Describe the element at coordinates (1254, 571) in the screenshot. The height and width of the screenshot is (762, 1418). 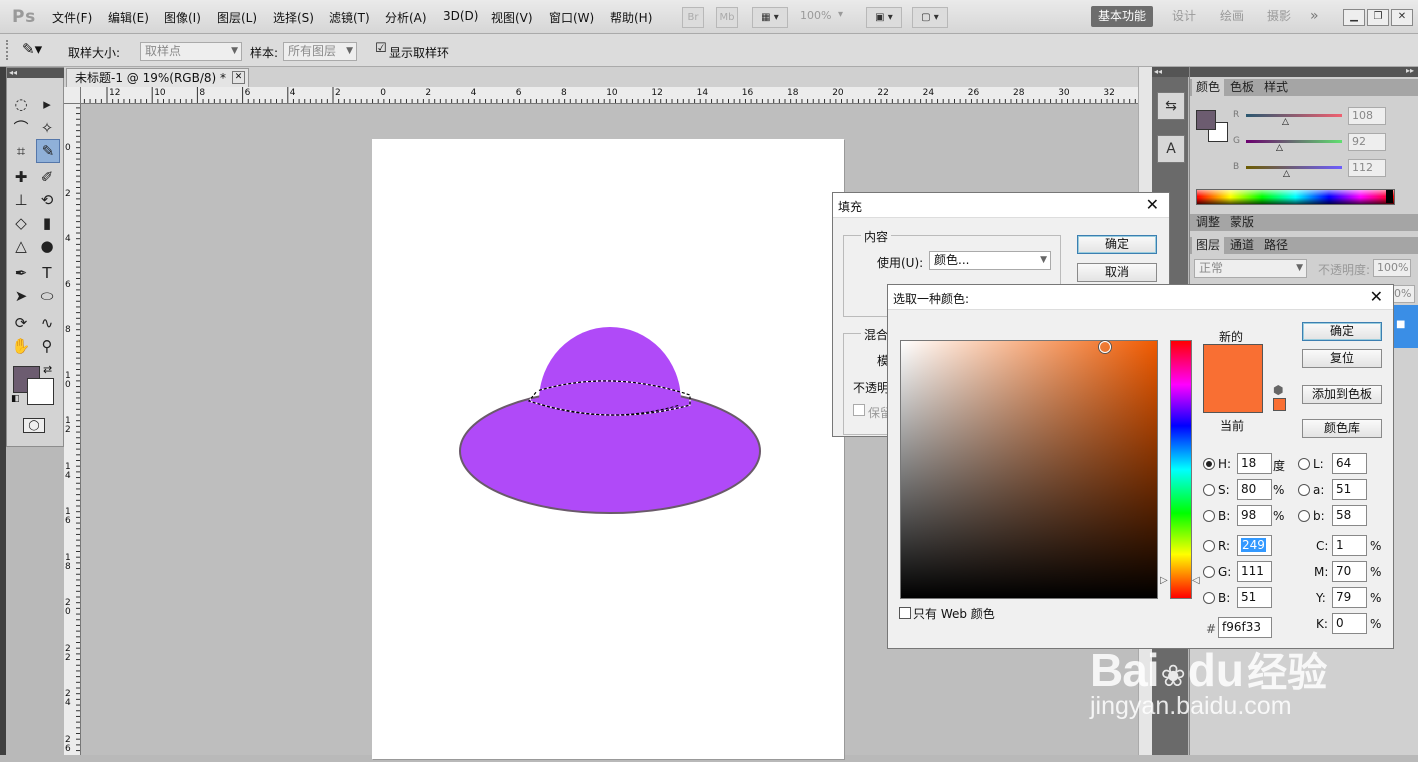
I see `green-field: 111` at that location.